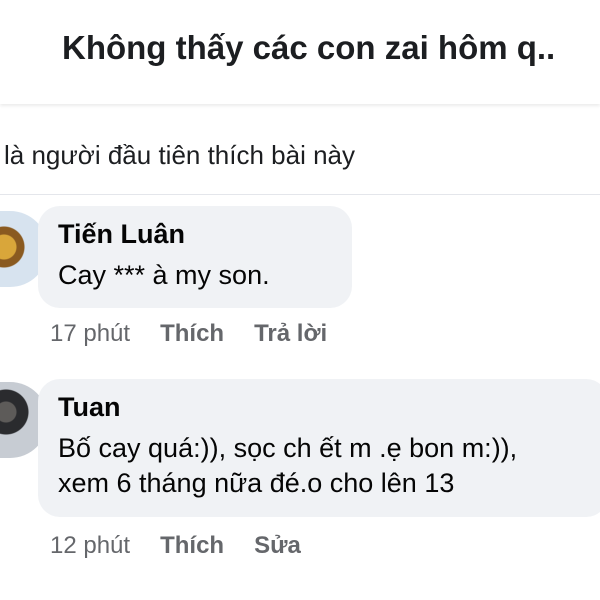 This screenshot has width=600, height=600. I want to click on comment-actions: 17 phút Thích Trả lời, so click(203, 334).